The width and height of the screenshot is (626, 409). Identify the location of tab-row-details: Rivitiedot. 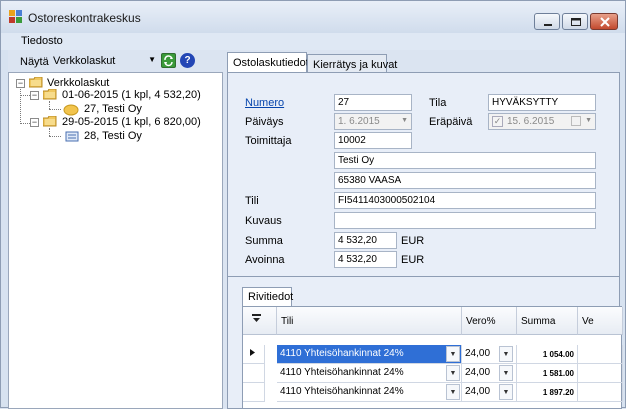
(267, 296).